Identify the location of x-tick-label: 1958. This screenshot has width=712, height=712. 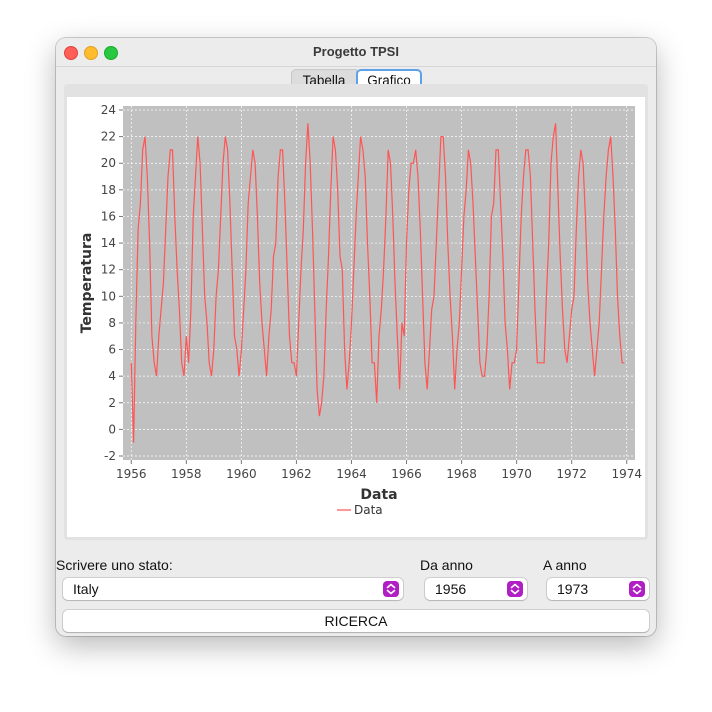
(186, 474).